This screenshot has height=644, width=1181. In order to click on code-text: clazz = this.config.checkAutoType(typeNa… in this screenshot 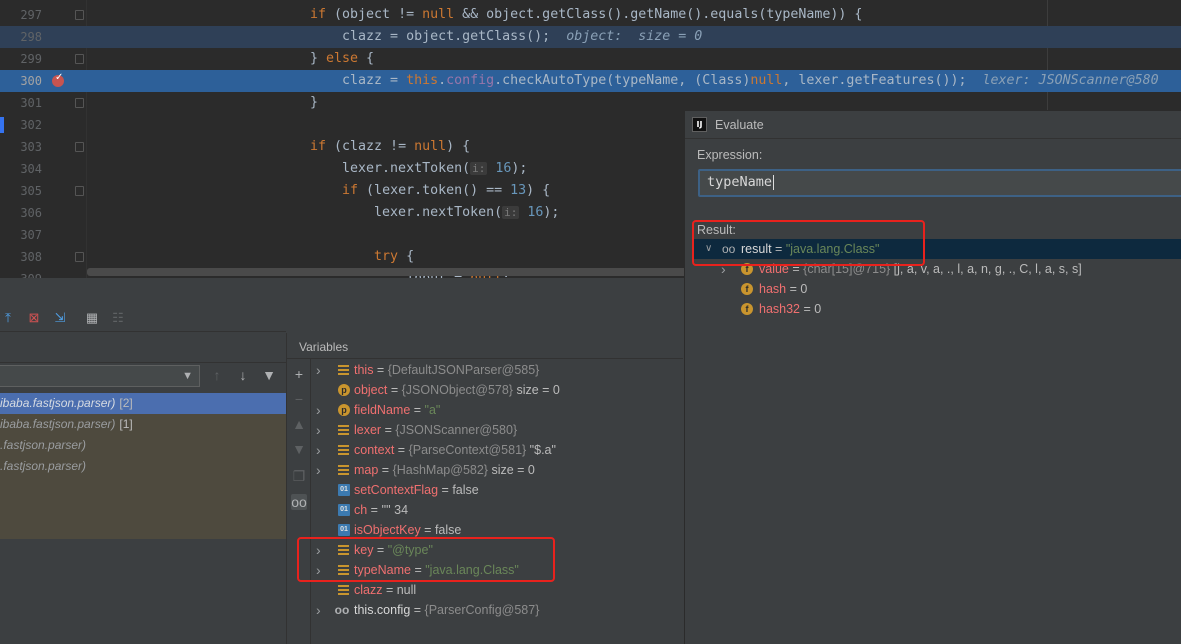, I will do `click(734, 80)`.